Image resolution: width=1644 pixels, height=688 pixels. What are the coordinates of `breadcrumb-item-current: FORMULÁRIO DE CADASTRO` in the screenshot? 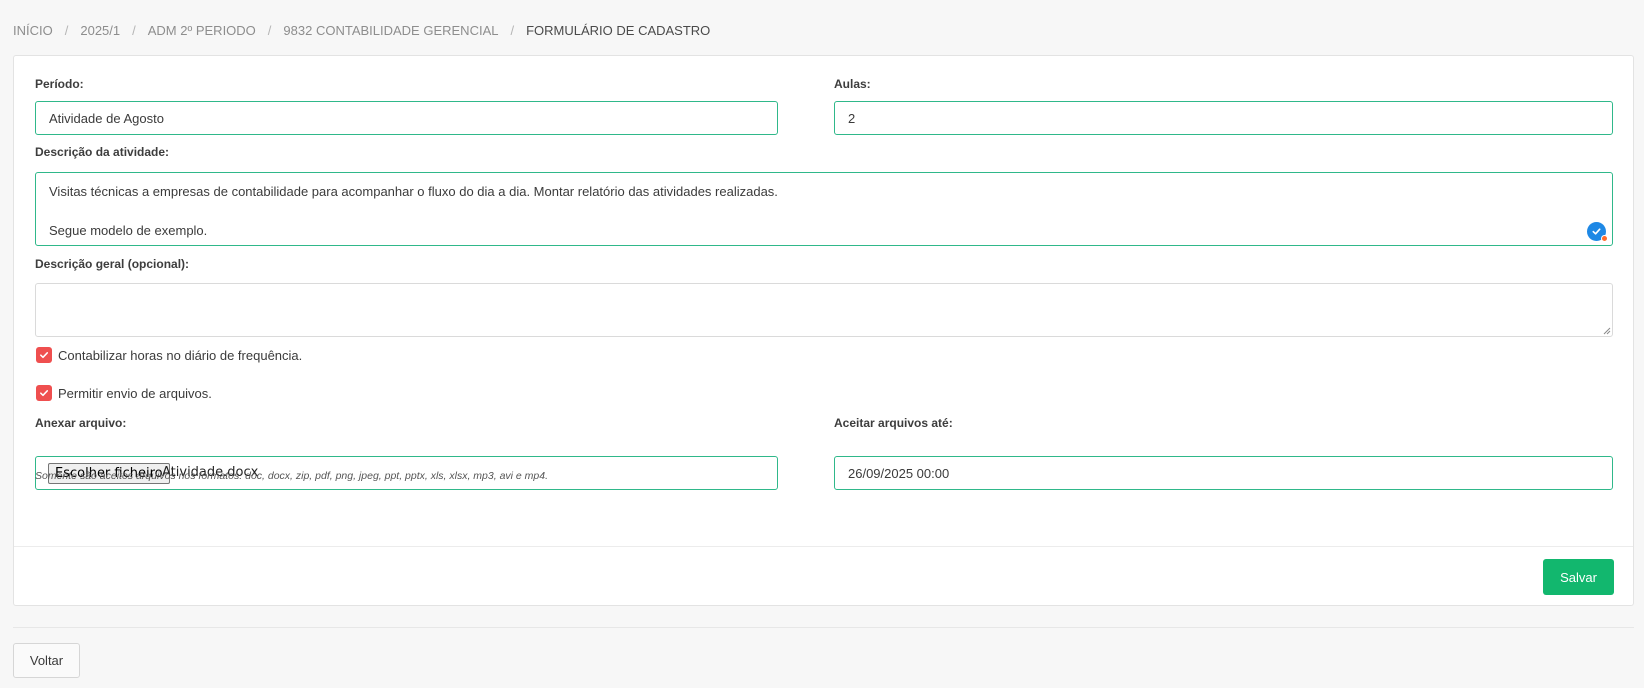 It's located at (618, 30).